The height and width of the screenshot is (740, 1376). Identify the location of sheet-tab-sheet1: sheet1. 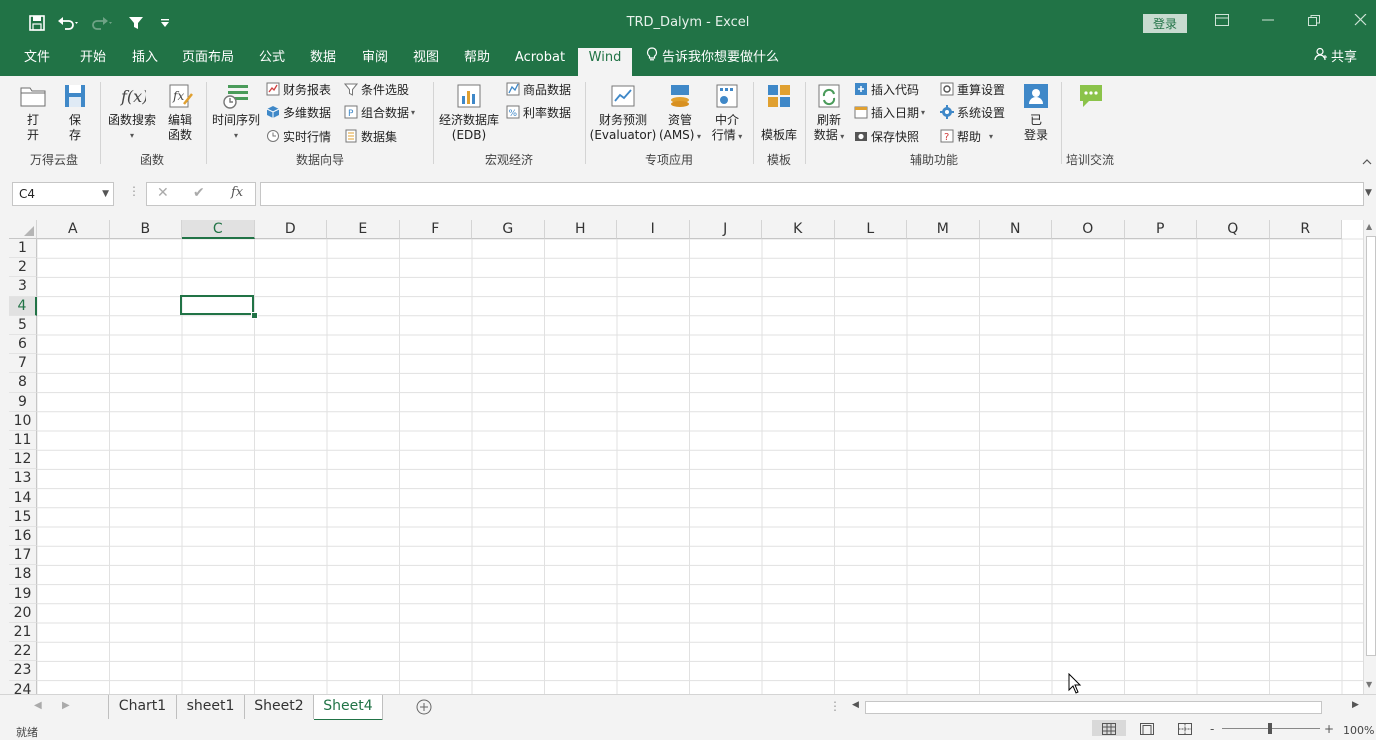
(211, 707).